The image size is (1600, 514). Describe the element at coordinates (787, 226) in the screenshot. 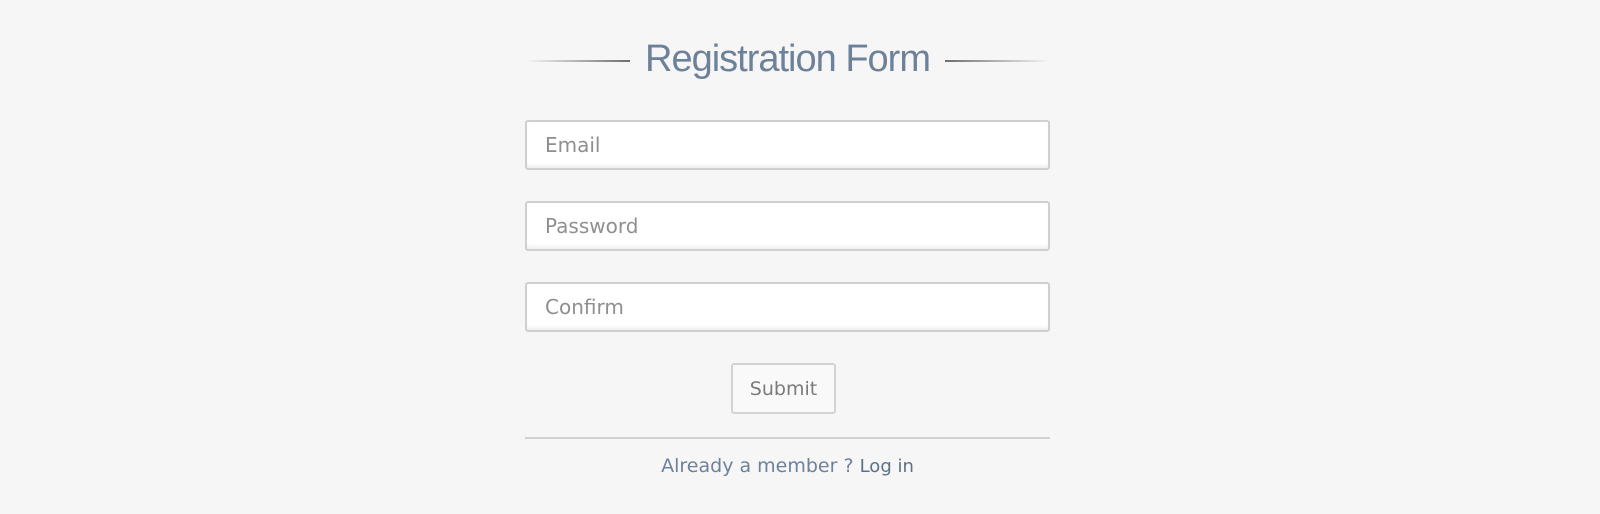

I see `password-field` at that location.